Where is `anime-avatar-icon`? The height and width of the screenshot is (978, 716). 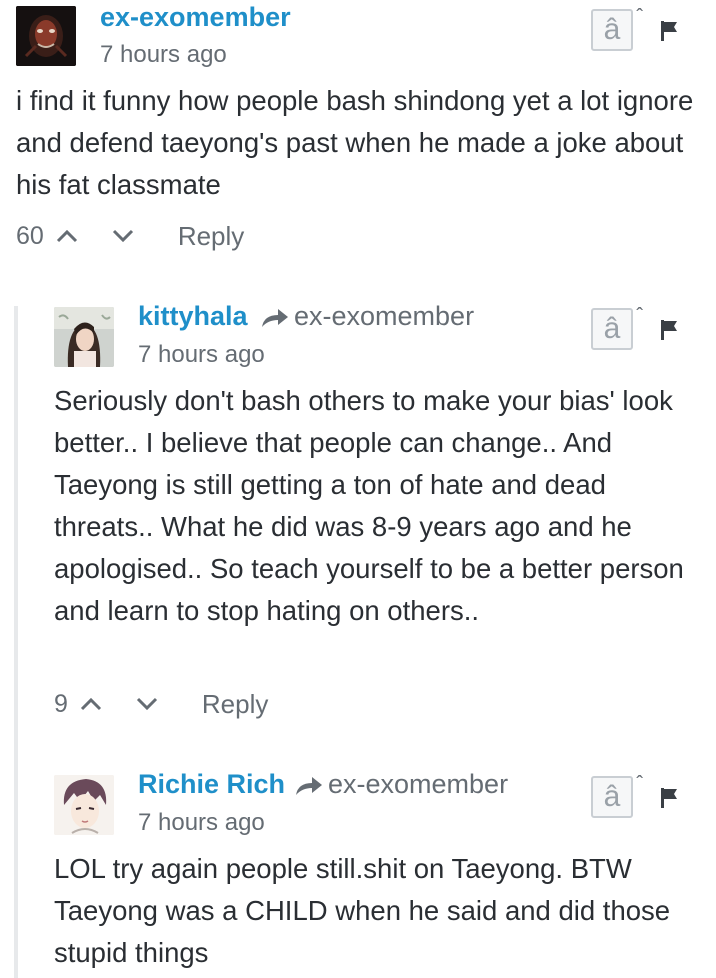
anime-avatar-icon is located at coordinates (84, 805).